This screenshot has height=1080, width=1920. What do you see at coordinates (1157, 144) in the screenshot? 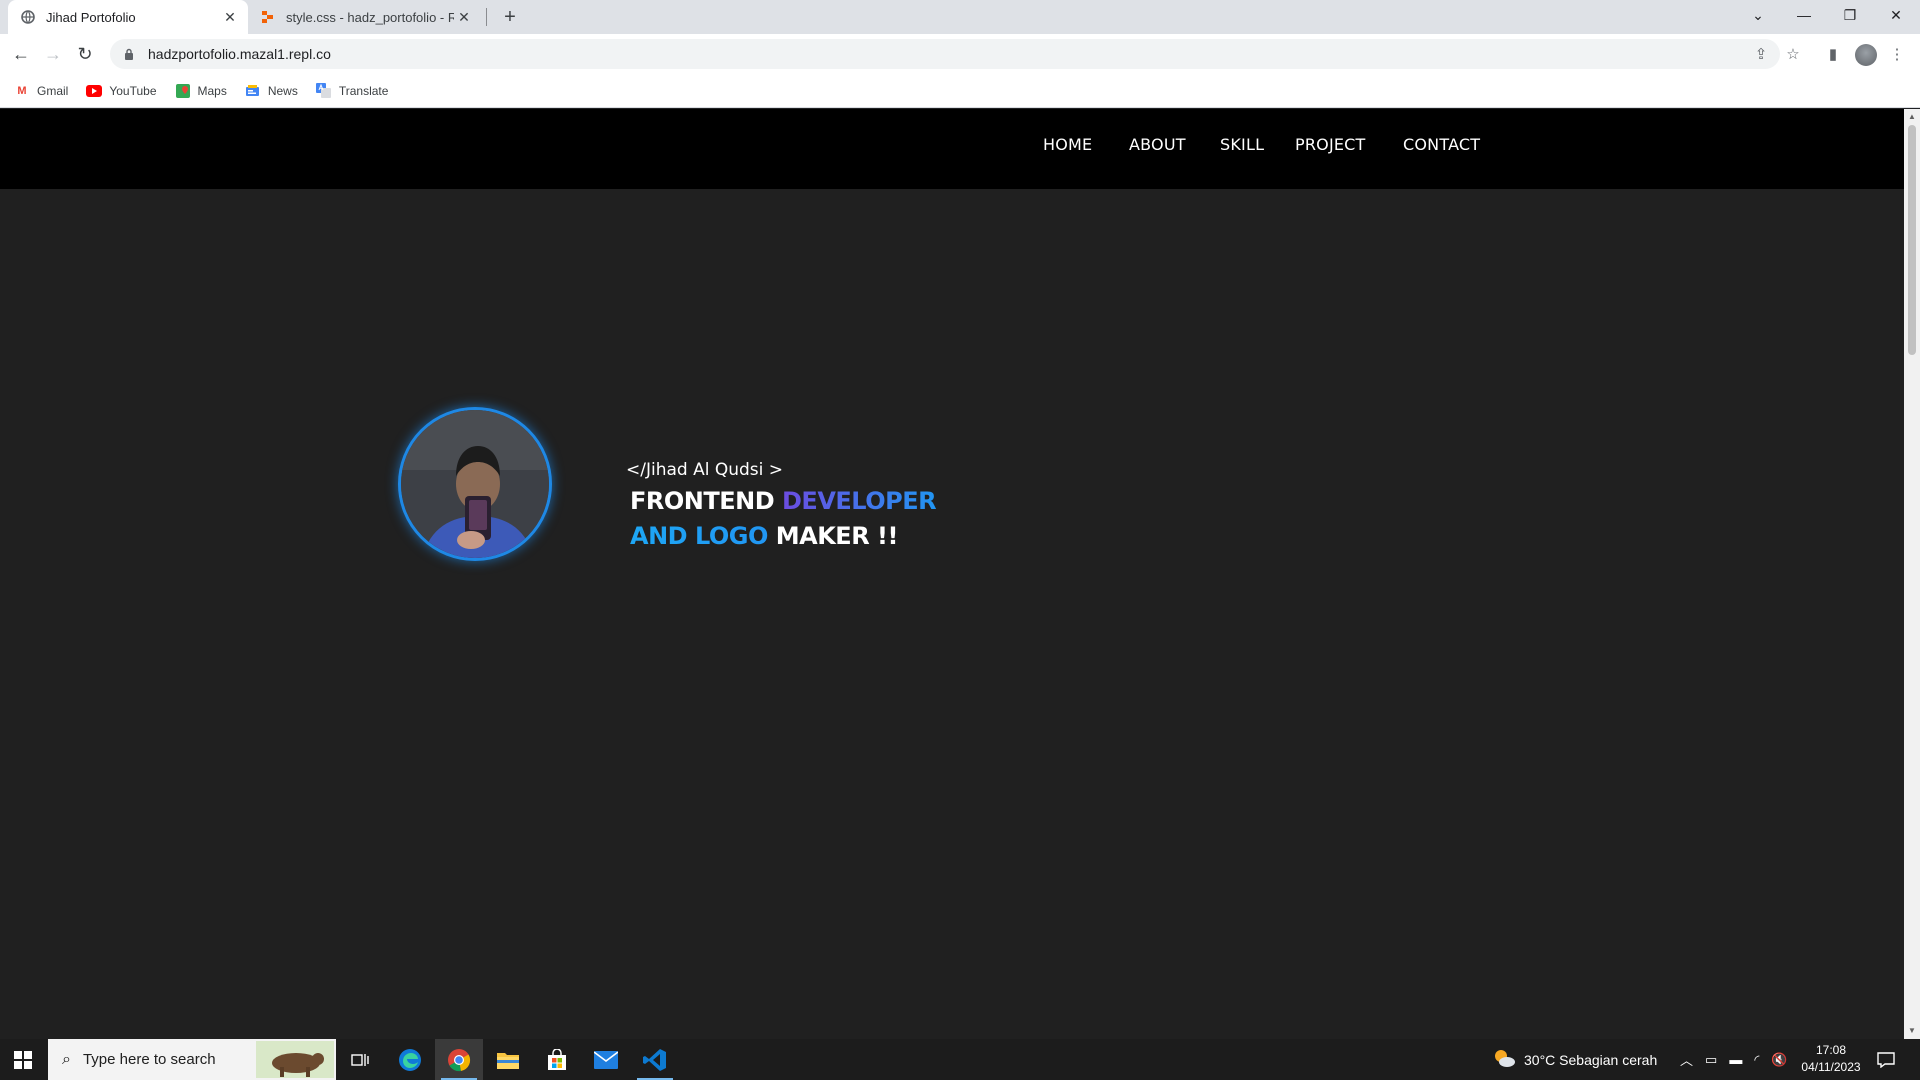
I see `nav-about: ABOUT` at bounding box center [1157, 144].